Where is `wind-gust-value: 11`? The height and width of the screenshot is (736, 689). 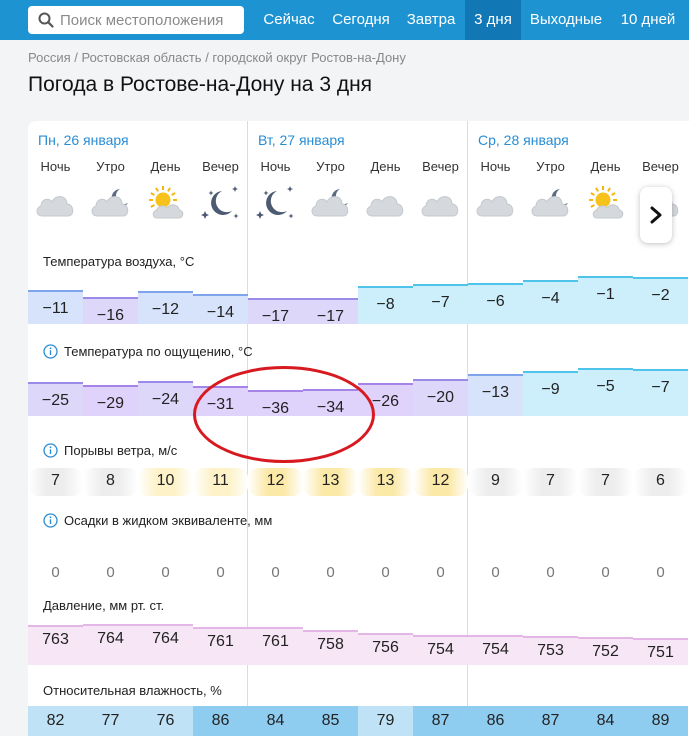 wind-gust-value: 11 is located at coordinates (220, 480).